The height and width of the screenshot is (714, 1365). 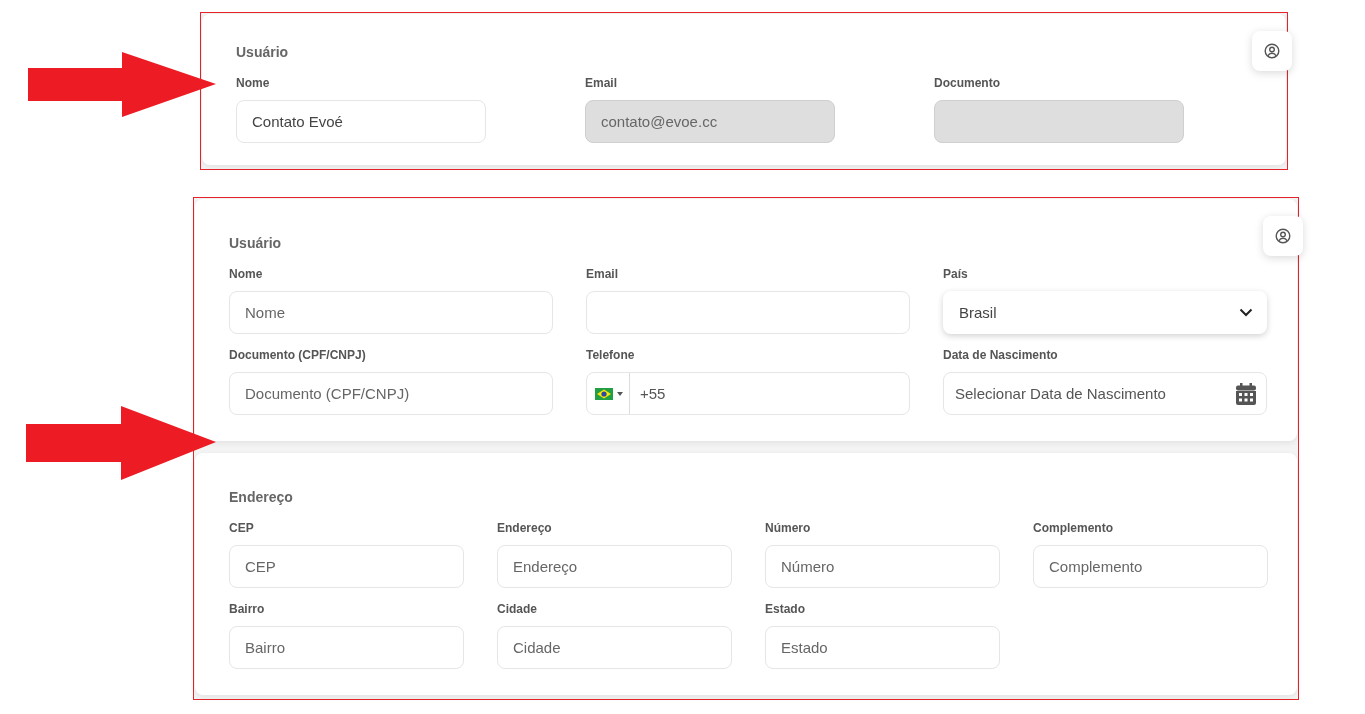 What do you see at coordinates (1073, 528) in the screenshot?
I see `field-label: Complemento` at bounding box center [1073, 528].